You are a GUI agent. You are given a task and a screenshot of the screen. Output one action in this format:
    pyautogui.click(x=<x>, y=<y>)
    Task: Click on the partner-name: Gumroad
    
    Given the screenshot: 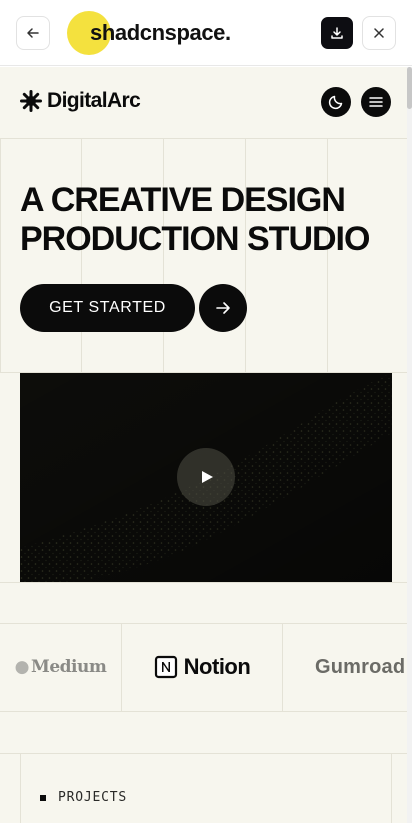 What is the action you would take?
    pyautogui.click(x=360, y=666)
    